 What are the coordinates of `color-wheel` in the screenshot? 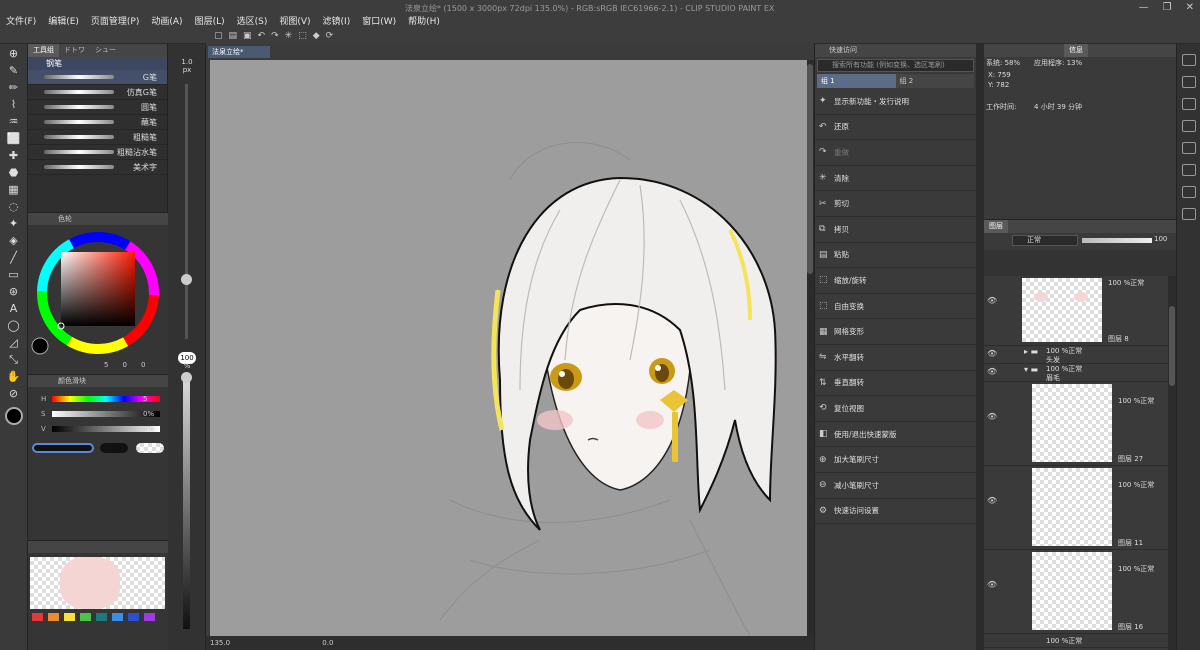 It's located at (98, 293).